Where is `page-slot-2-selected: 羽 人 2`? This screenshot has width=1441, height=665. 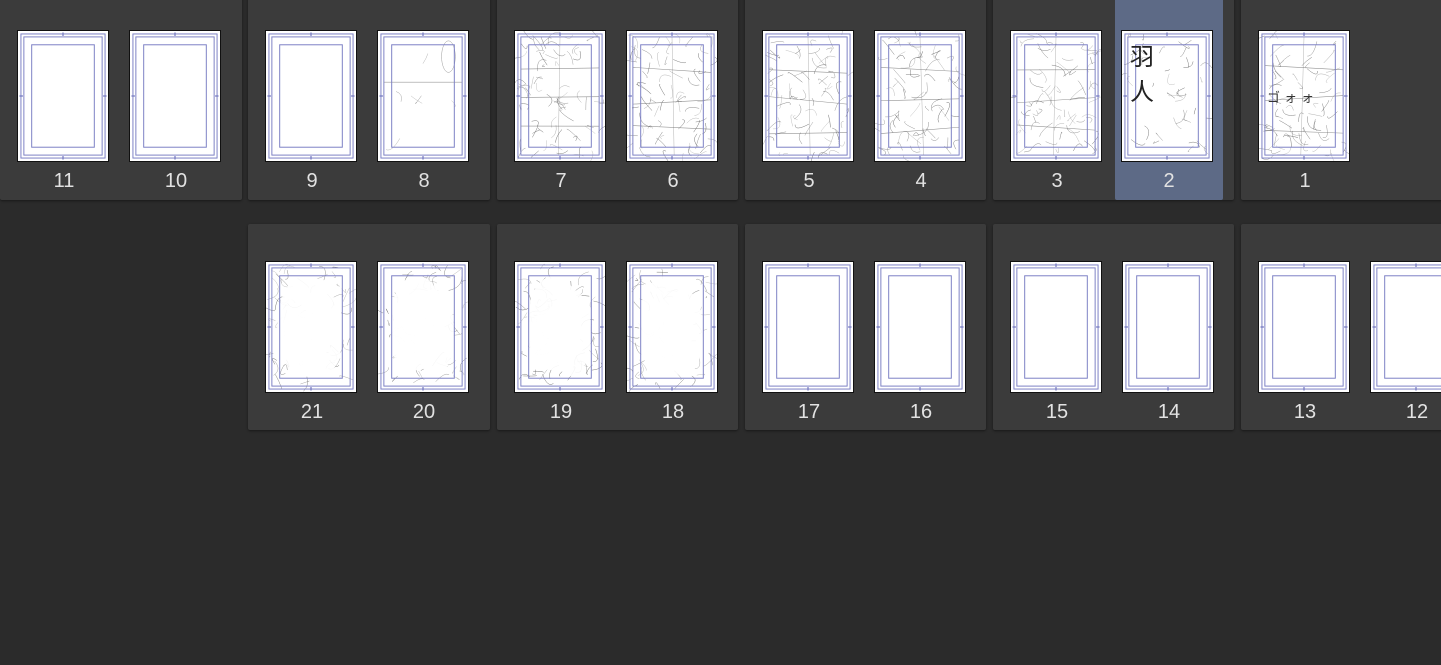
page-slot-2-selected: 羽 人 2 is located at coordinates (1169, 100).